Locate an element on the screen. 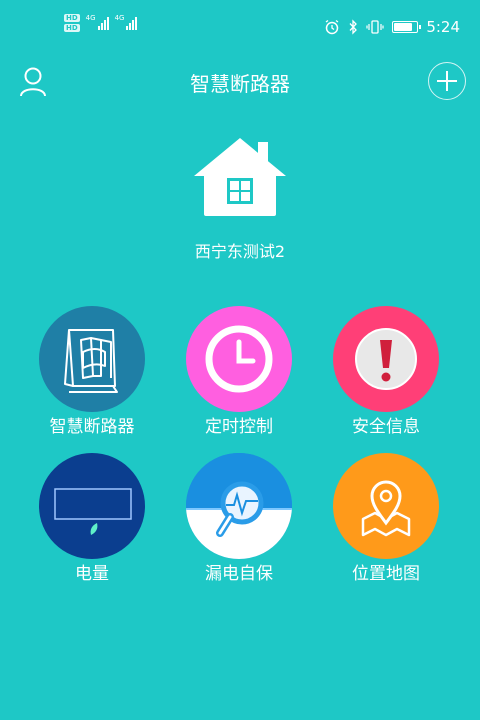  house-icon is located at coordinates (240, 177).